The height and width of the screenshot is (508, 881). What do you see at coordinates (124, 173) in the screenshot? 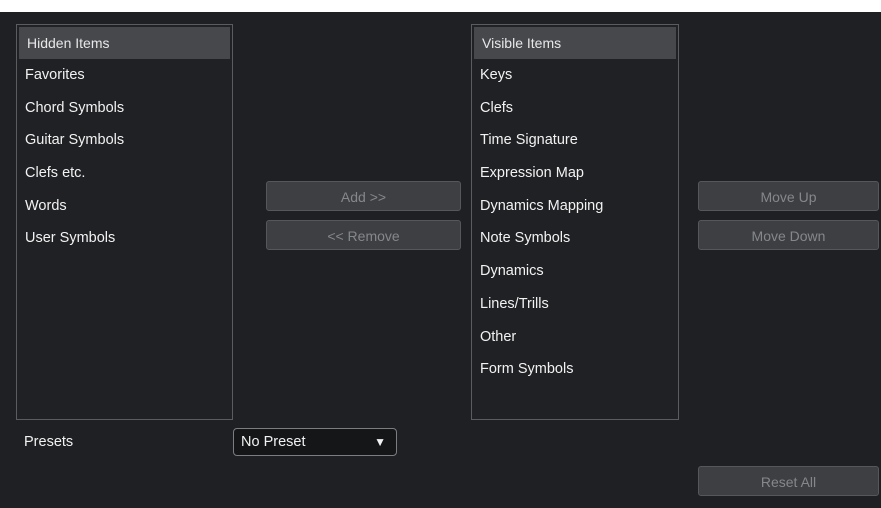
I see `hidden-item-clefs-etc: Clefs etc.` at bounding box center [124, 173].